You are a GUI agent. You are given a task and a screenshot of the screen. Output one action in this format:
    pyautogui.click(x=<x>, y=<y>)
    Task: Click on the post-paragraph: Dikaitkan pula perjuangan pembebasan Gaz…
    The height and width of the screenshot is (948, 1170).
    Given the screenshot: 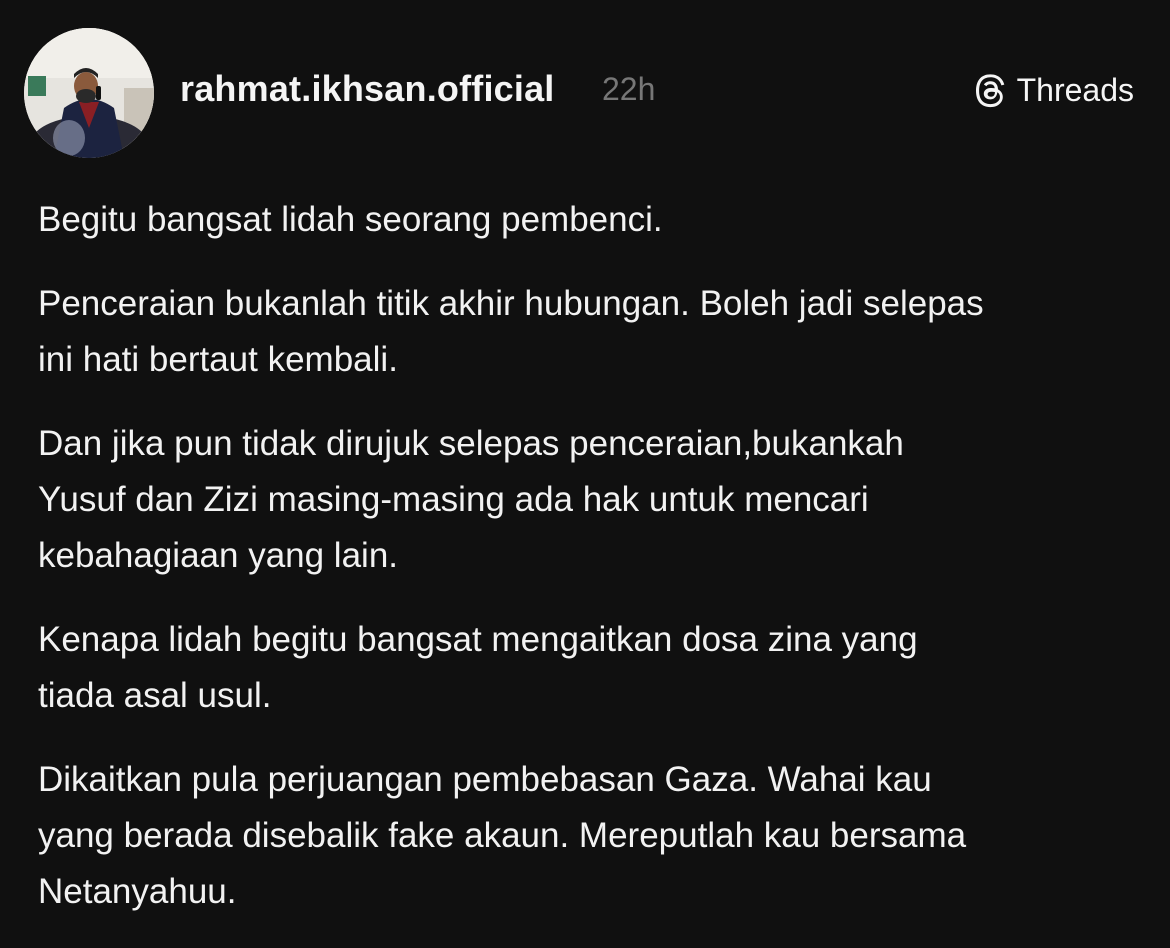 What is the action you would take?
    pyautogui.click(x=502, y=835)
    